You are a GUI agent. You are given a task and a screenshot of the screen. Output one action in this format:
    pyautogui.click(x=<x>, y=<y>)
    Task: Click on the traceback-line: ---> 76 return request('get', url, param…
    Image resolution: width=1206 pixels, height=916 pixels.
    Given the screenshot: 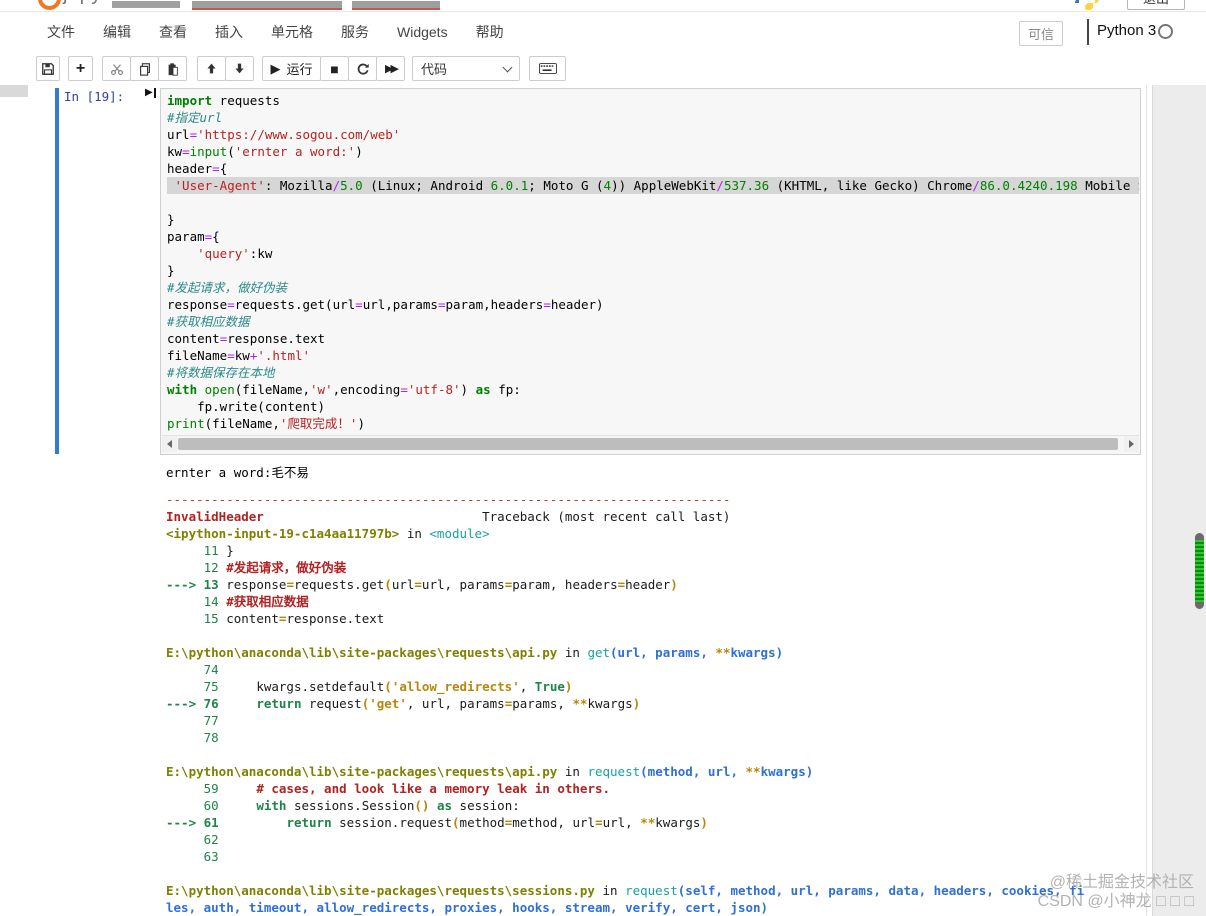 What is the action you would take?
    pyautogui.click(x=403, y=703)
    